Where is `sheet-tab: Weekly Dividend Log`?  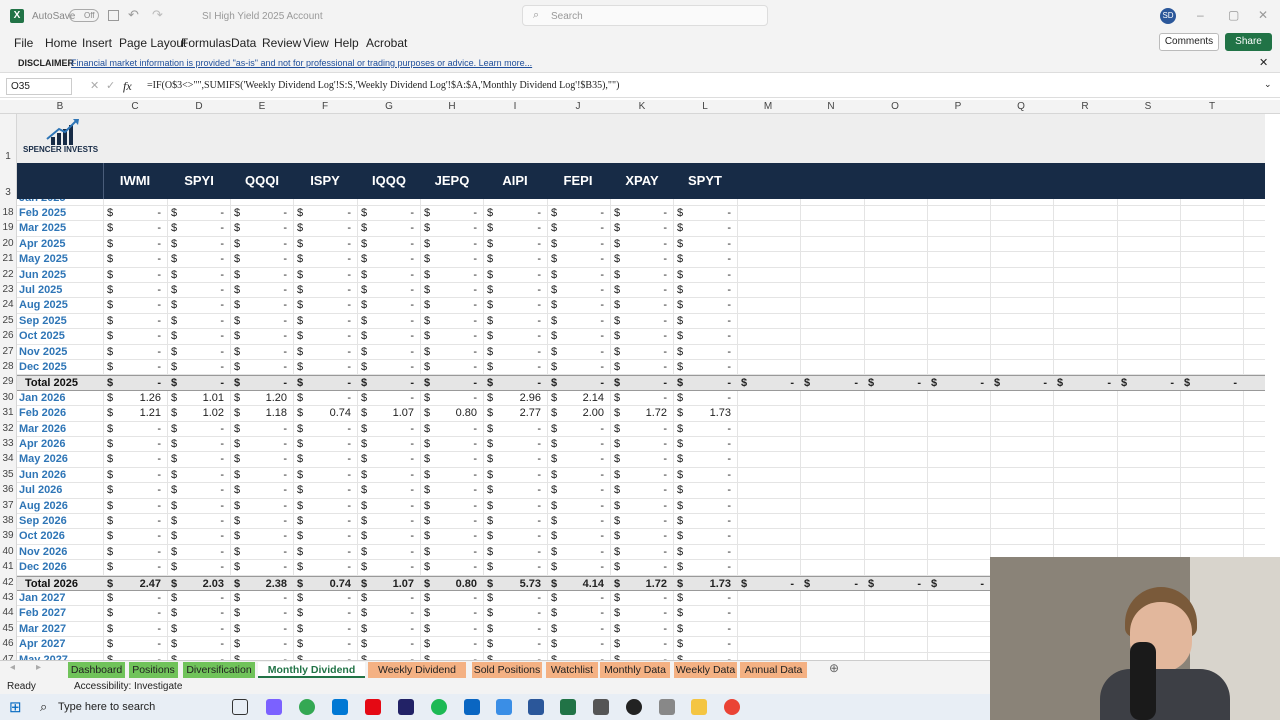 sheet-tab: Weekly Dividend Log is located at coordinates (417, 677).